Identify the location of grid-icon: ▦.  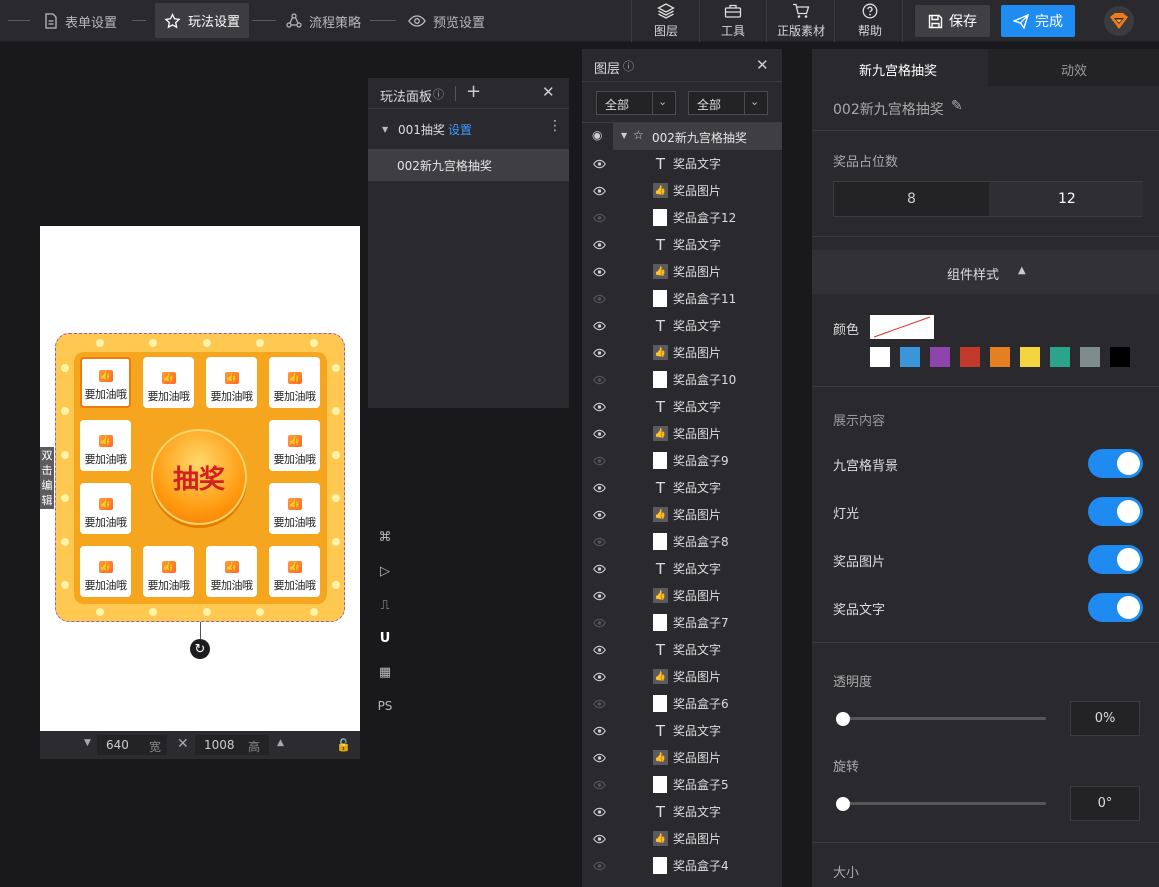
(385, 672).